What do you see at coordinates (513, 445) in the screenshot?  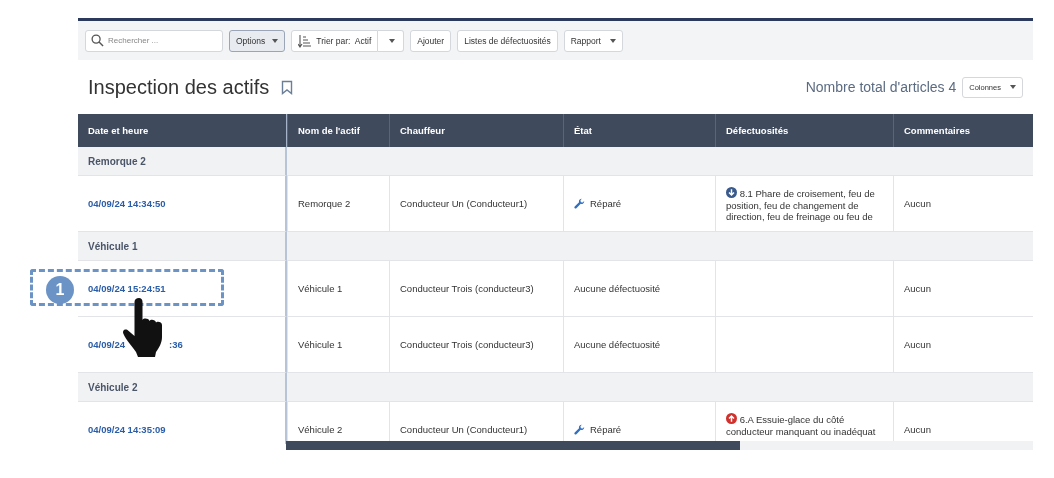 I see `scrollbar-thumb` at bounding box center [513, 445].